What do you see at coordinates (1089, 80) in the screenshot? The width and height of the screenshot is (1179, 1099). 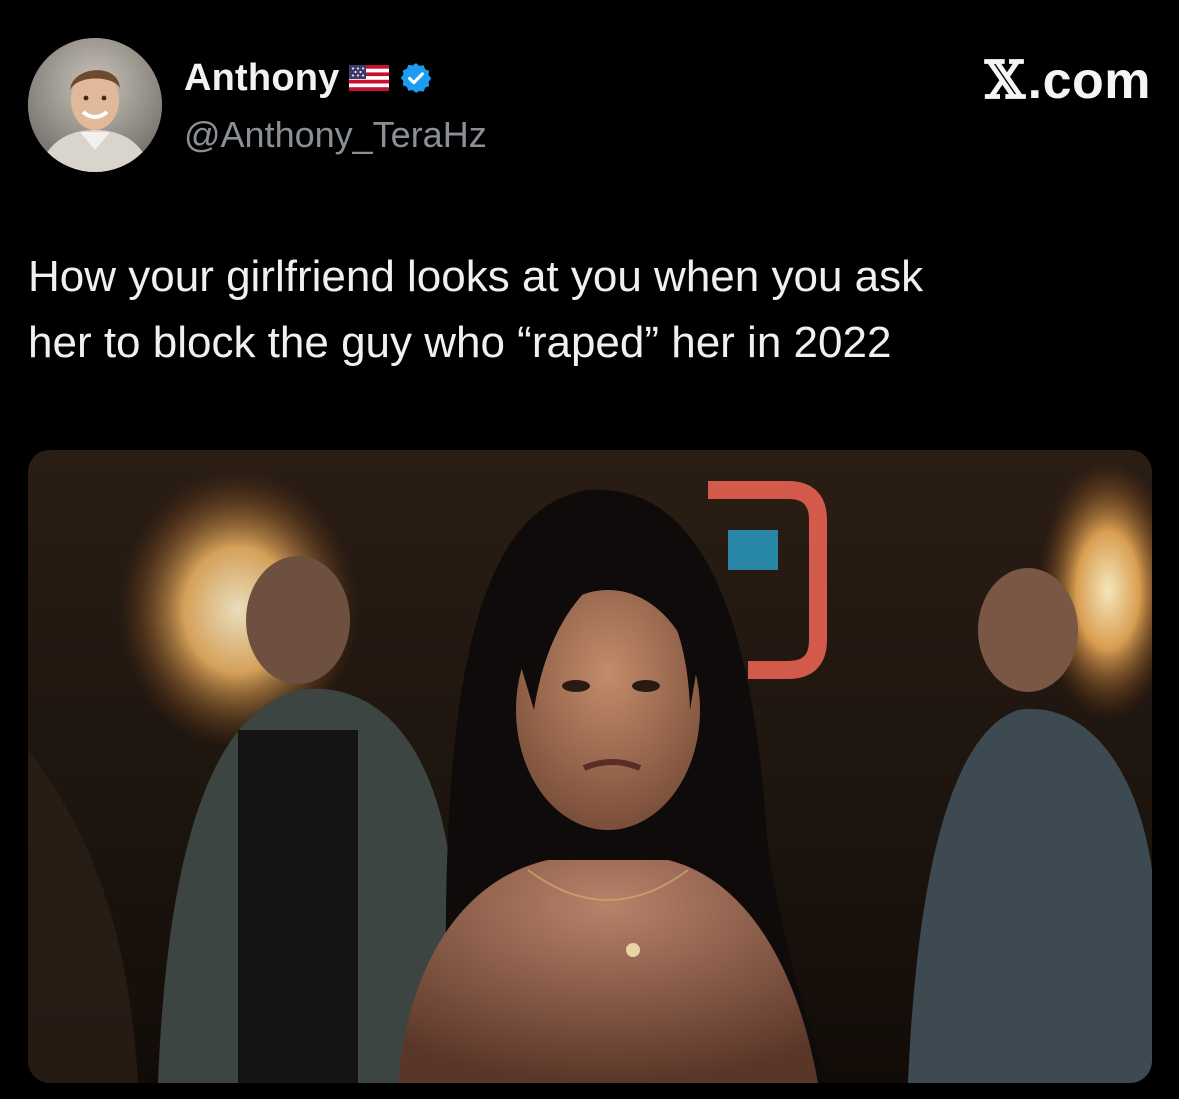 I see `watermark-suffix: .com` at bounding box center [1089, 80].